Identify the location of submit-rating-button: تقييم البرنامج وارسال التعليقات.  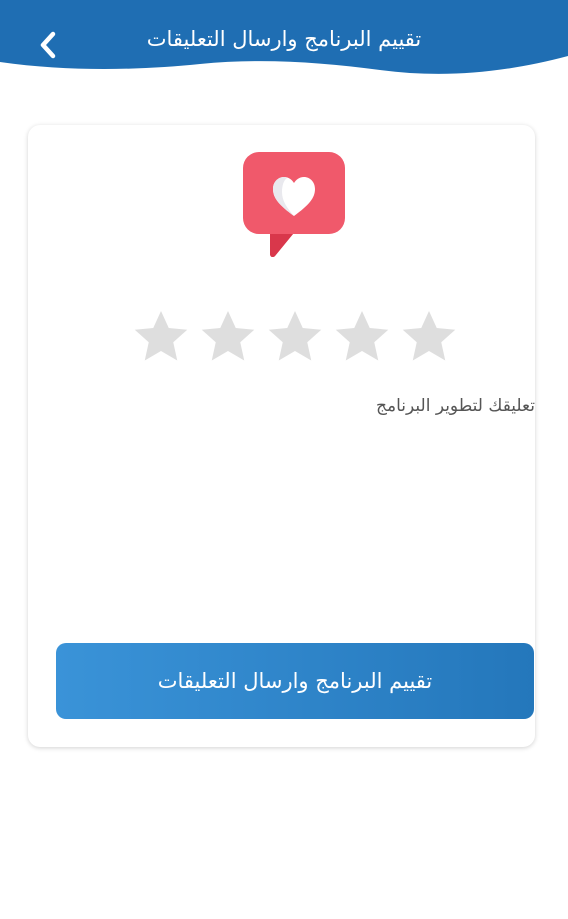
(295, 681).